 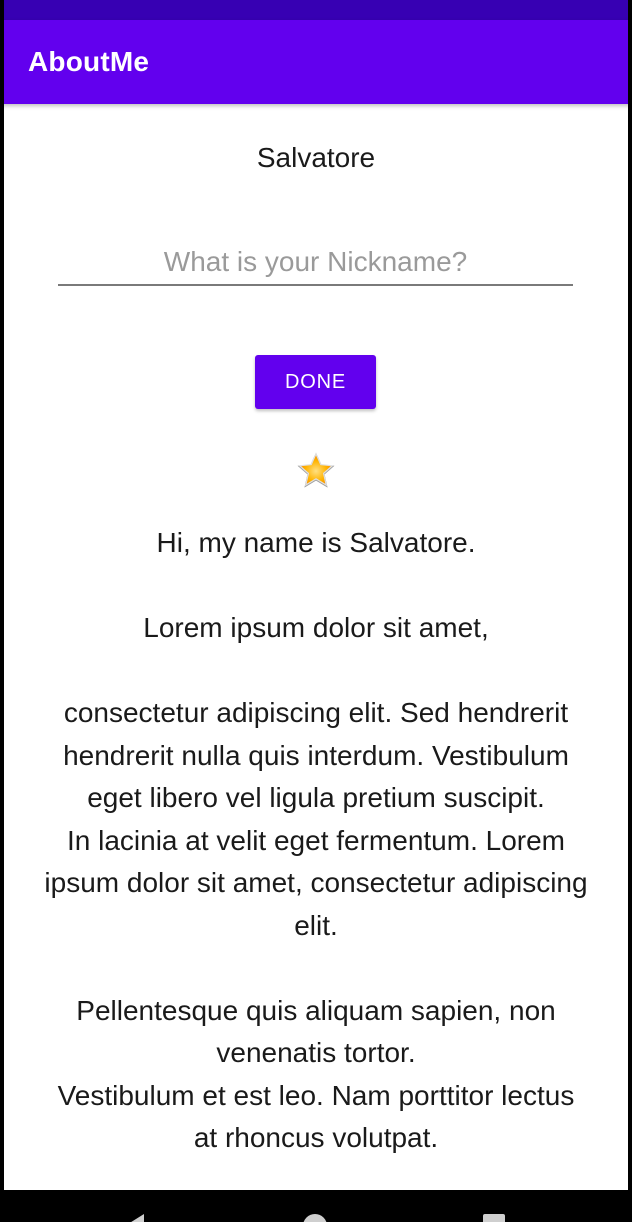 I want to click on status-bar, so click(x=316, y=10).